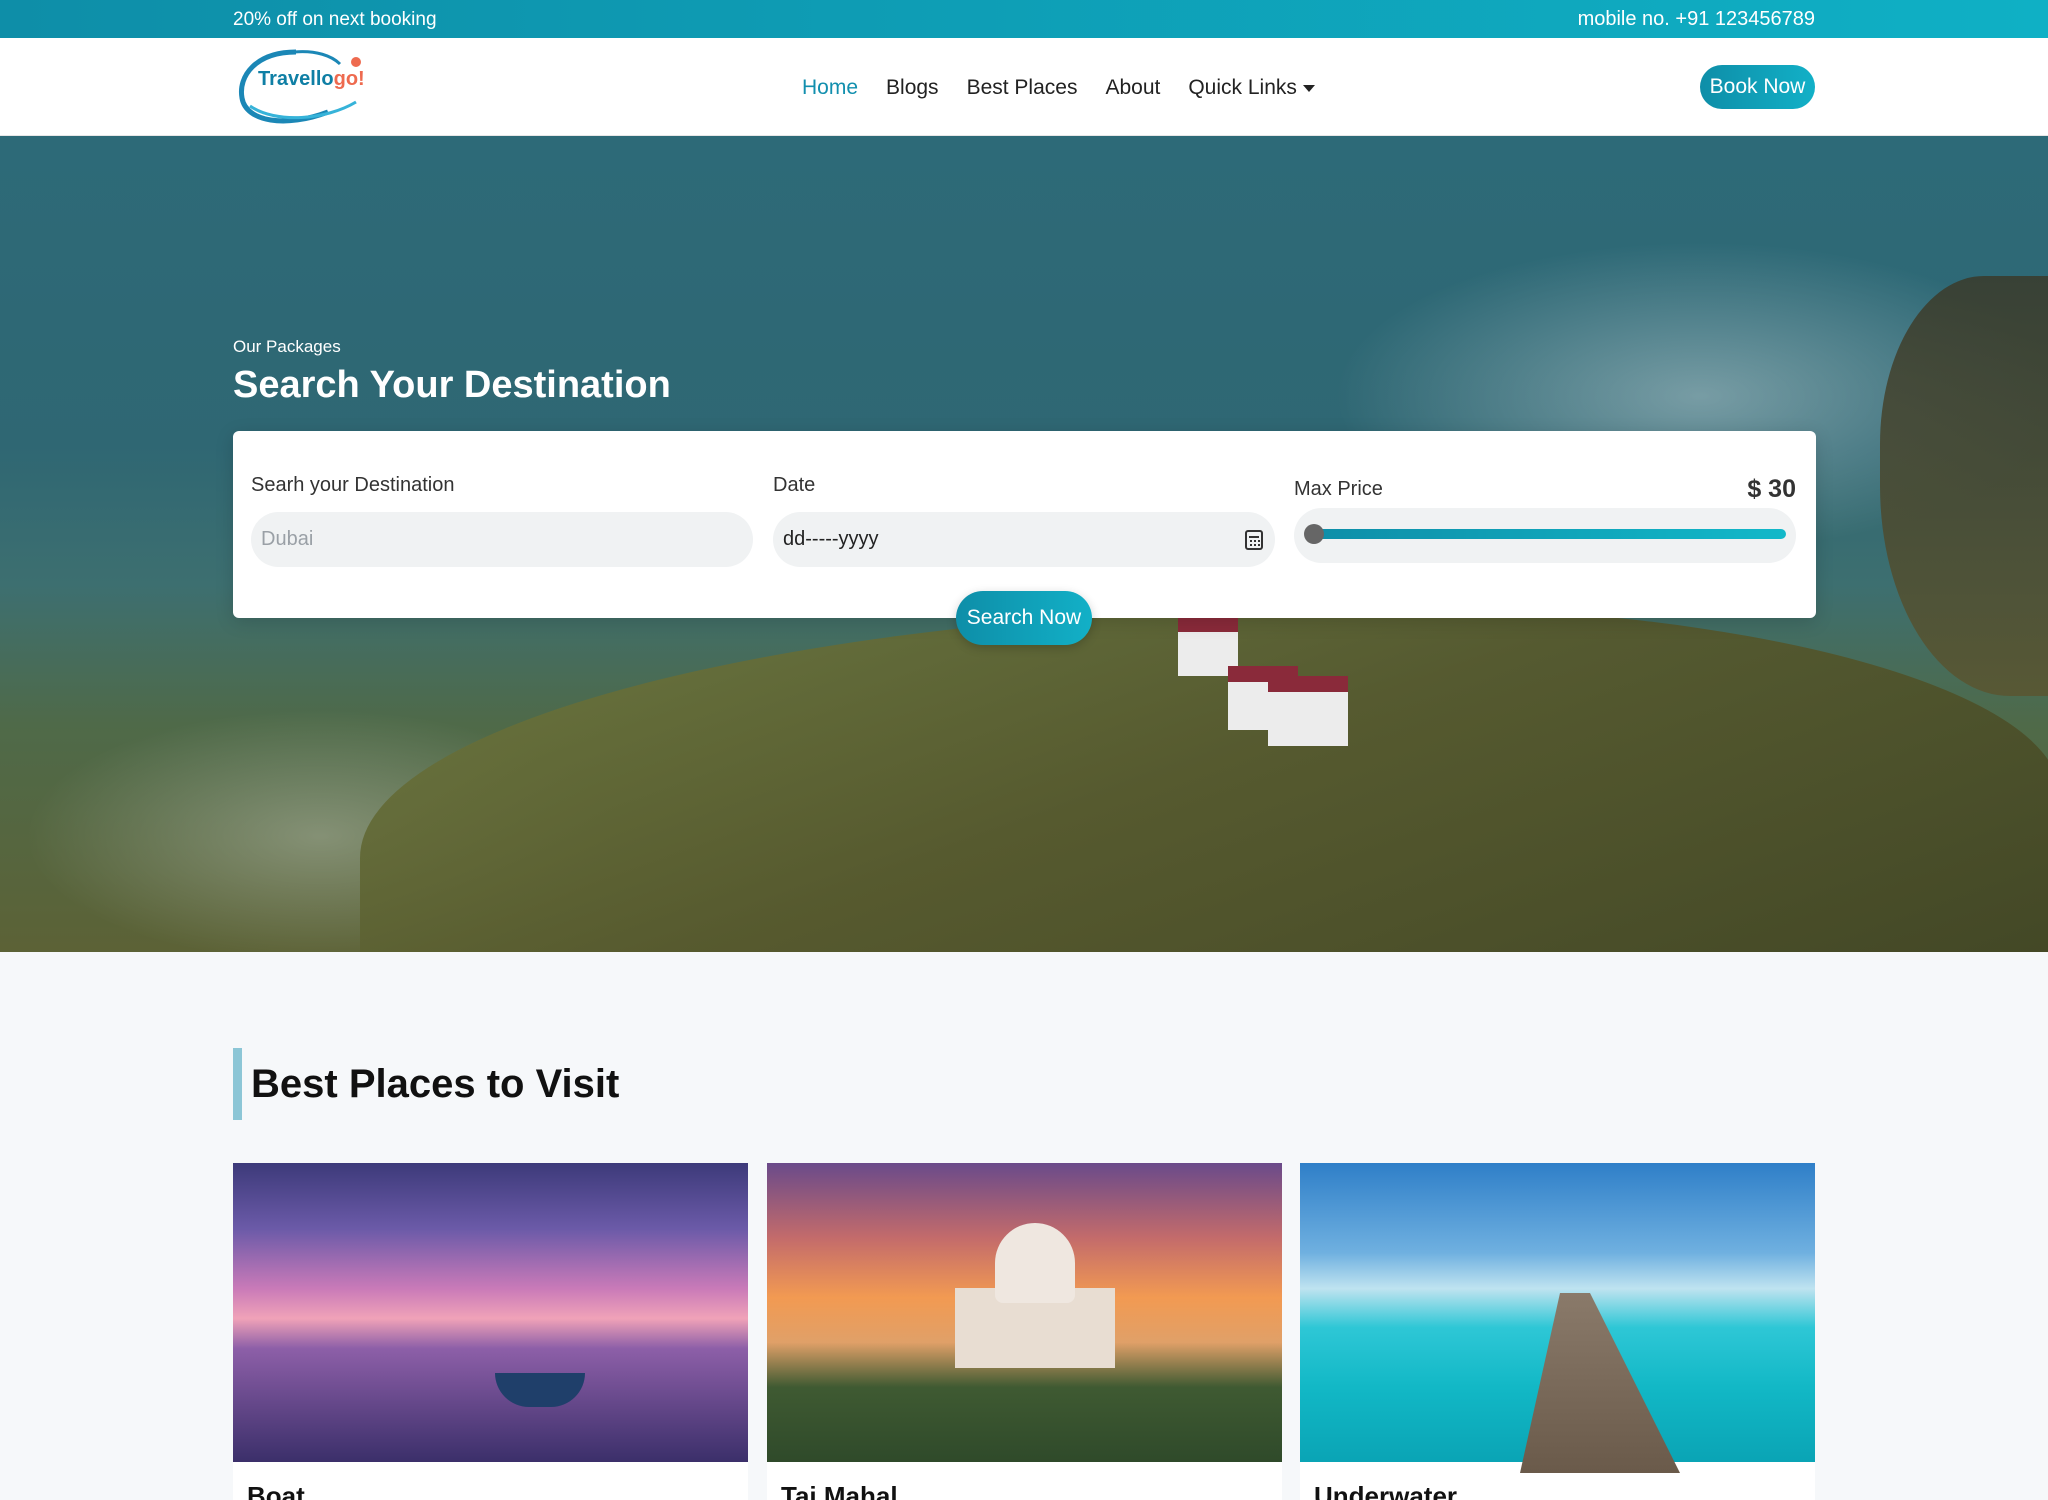 This screenshot has width=2048, height=1500. I want to click on place-image-underwater, so click(1557, 1318).